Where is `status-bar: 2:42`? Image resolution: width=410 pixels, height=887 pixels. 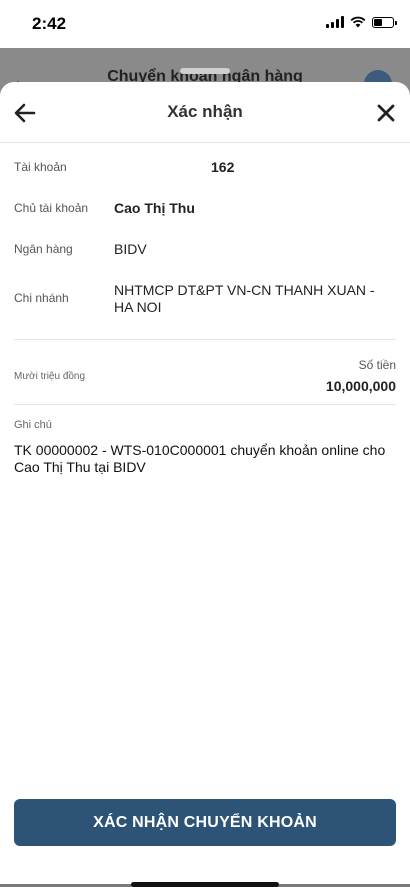
status-bar: 2:42 is located at coordinates (205, 24).